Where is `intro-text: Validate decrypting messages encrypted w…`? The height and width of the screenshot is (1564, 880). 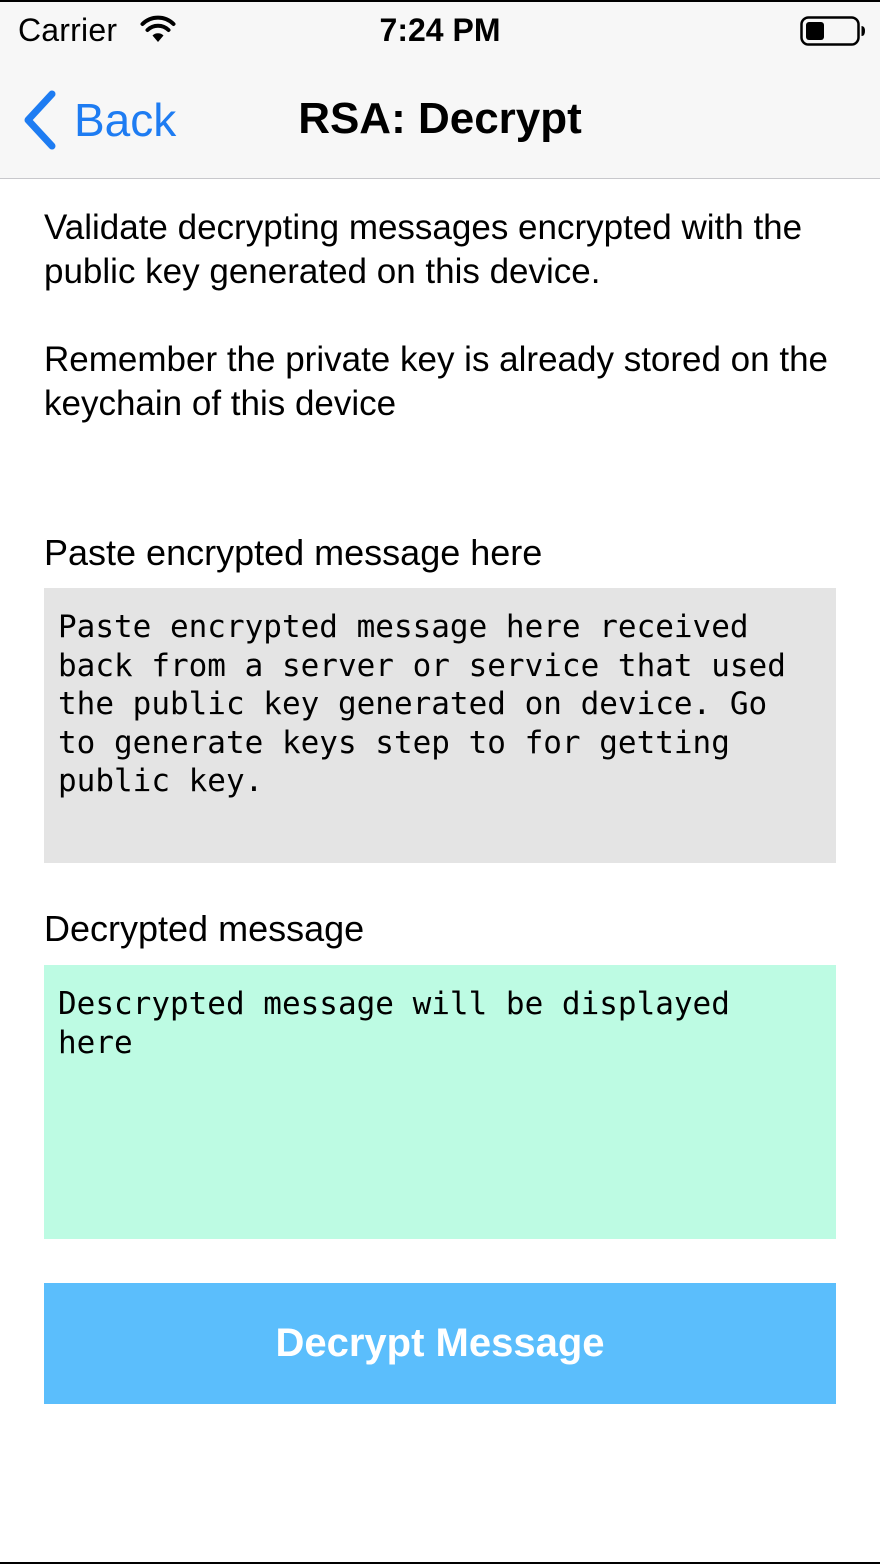
intro-text: Validate decrypting messages encrypted w… is located at coordinates (440, 316).